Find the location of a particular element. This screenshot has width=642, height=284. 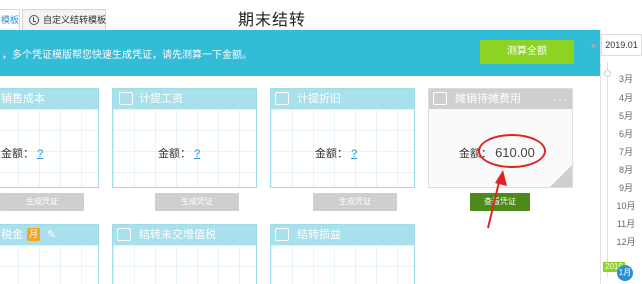

card-sales-cost: 销售成本 金额： ? is located at coordinates (49, 138).